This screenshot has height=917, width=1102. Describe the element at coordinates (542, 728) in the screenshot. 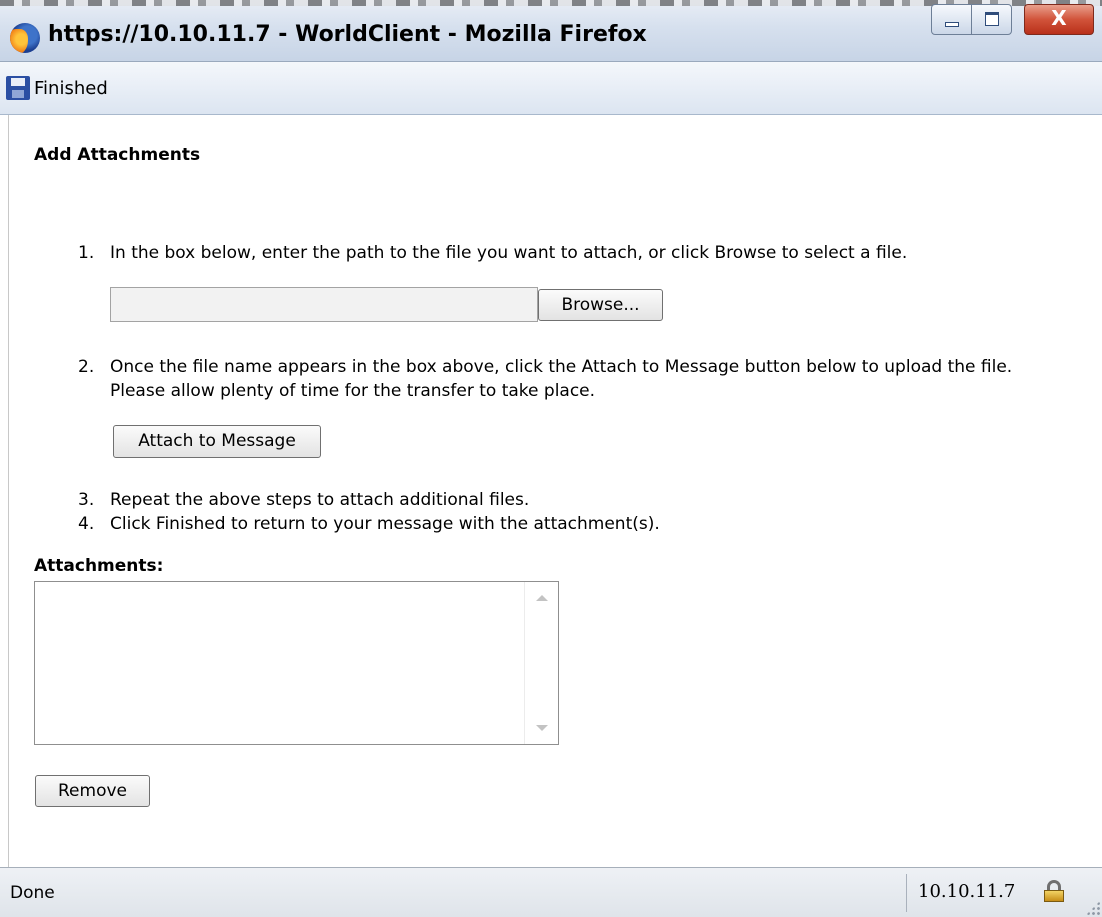

I see `scroll-down-icon` at that location.